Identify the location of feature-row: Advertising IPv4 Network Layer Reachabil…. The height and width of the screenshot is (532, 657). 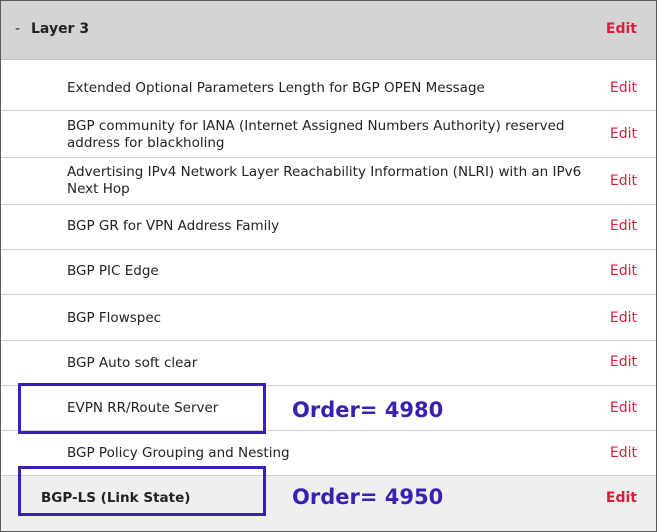
(328, 181).